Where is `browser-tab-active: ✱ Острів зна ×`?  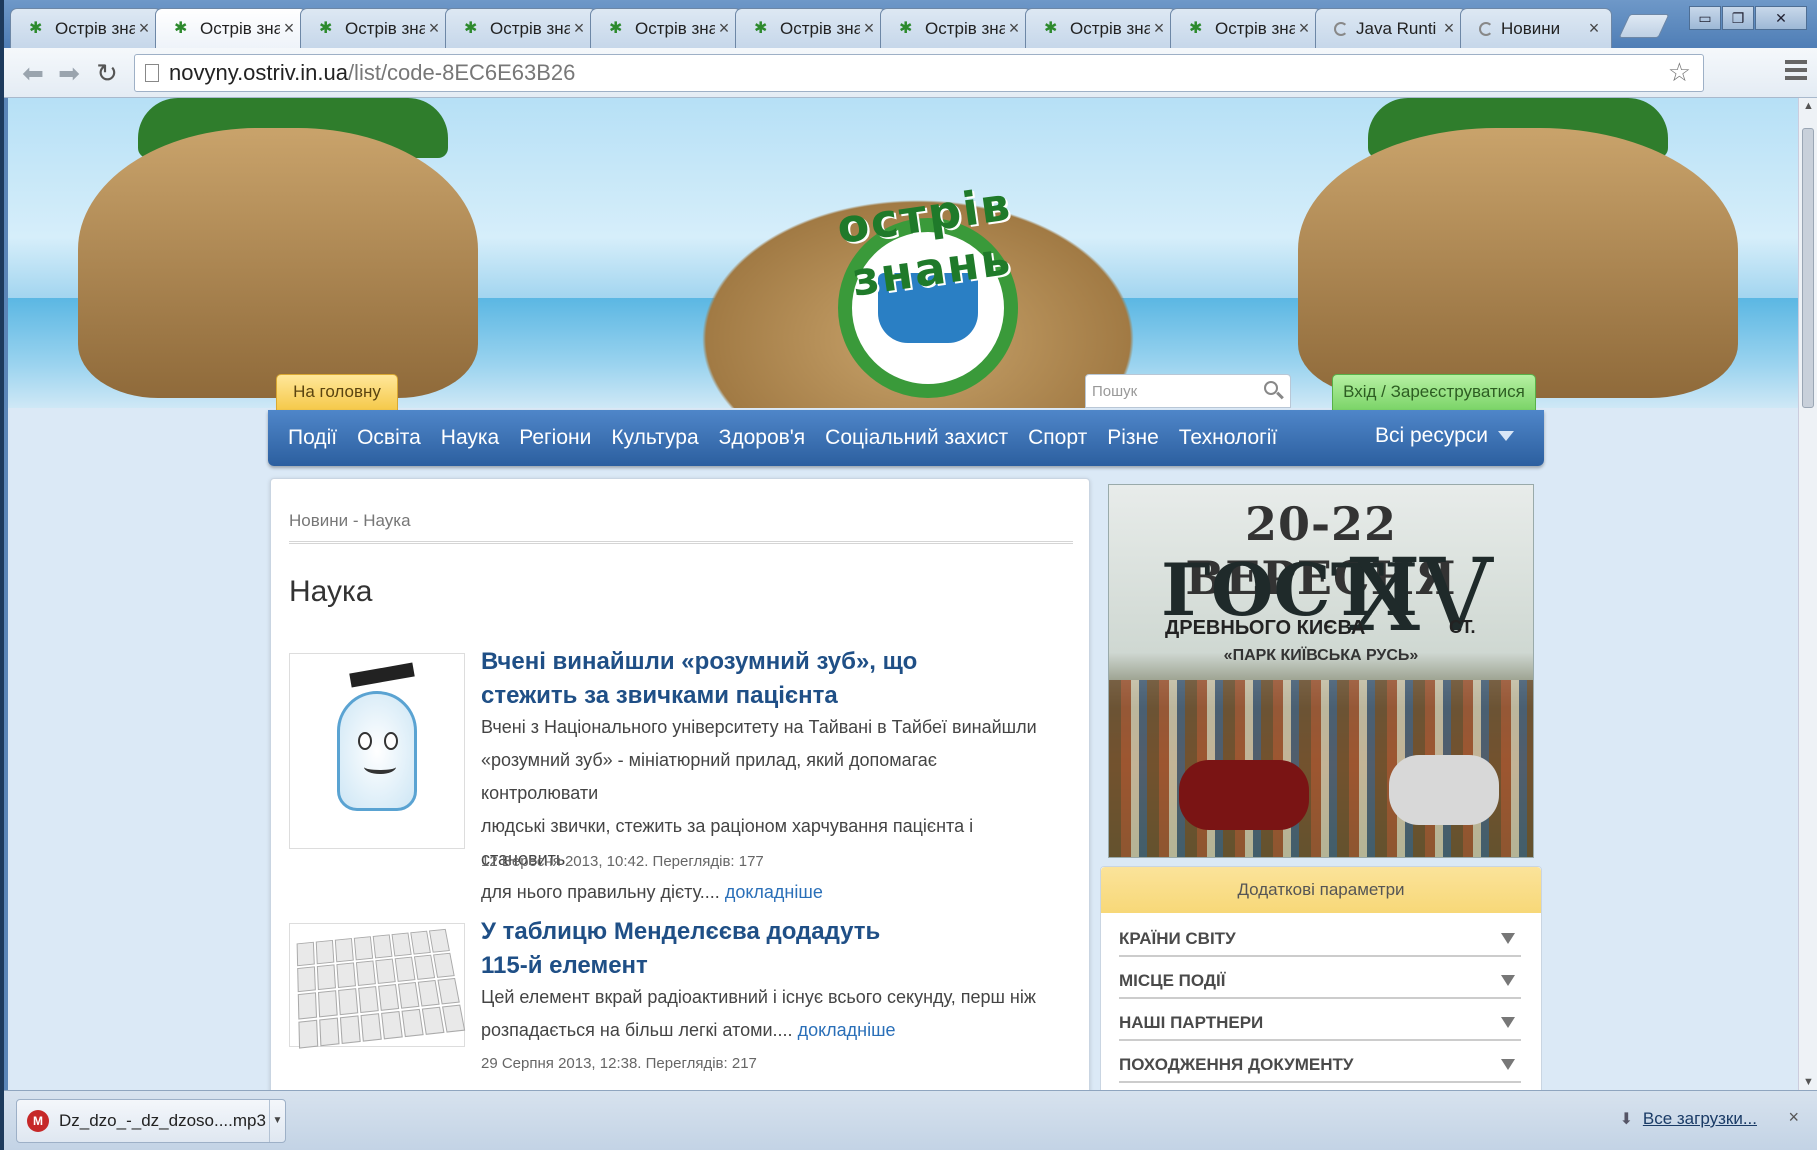 browser-tab-active: ✱ Острів зна × is located at coordinates (231, 28).